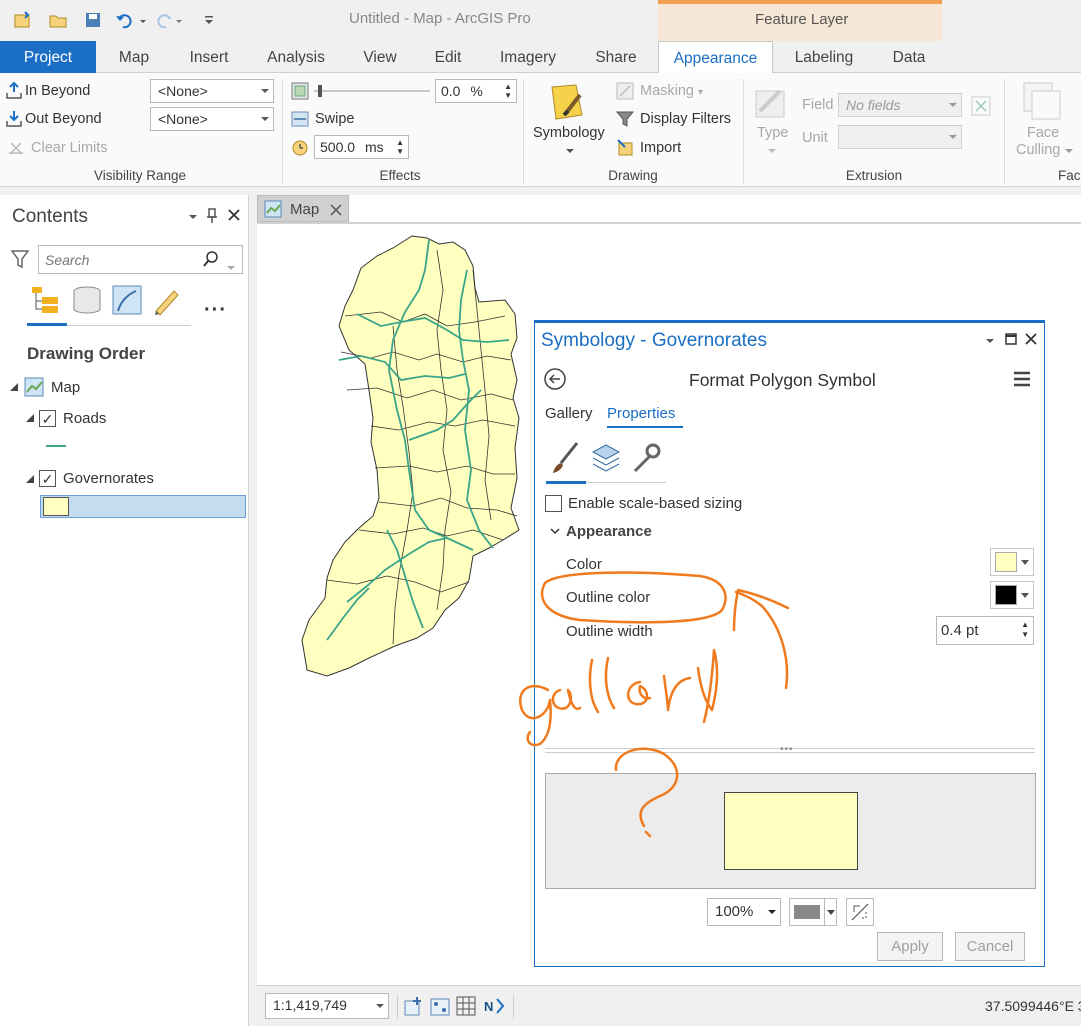 This screenshot has height=1026, width=1081. What do you see at coordinates (380, 57) in the screenshot?
I see `tab-view: View` at bounding box center [380, 57].